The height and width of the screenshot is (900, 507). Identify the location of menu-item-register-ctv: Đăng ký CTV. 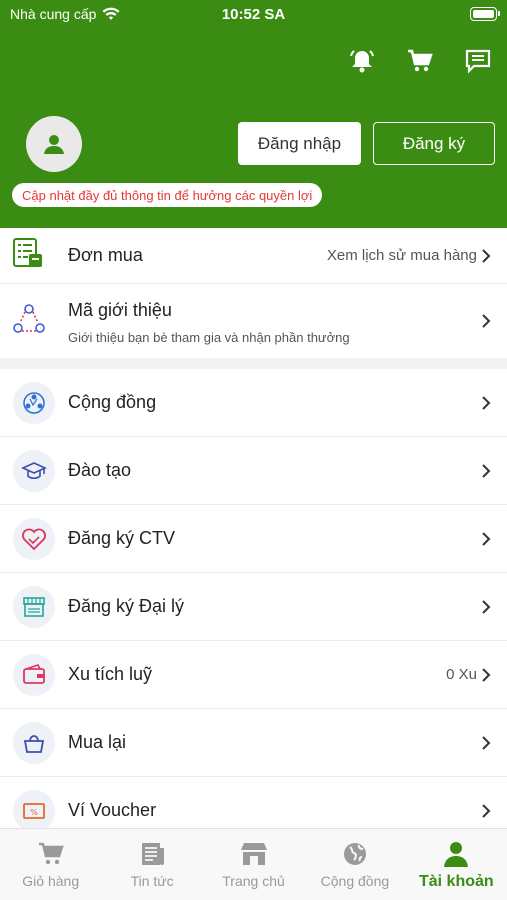
(253, 539).